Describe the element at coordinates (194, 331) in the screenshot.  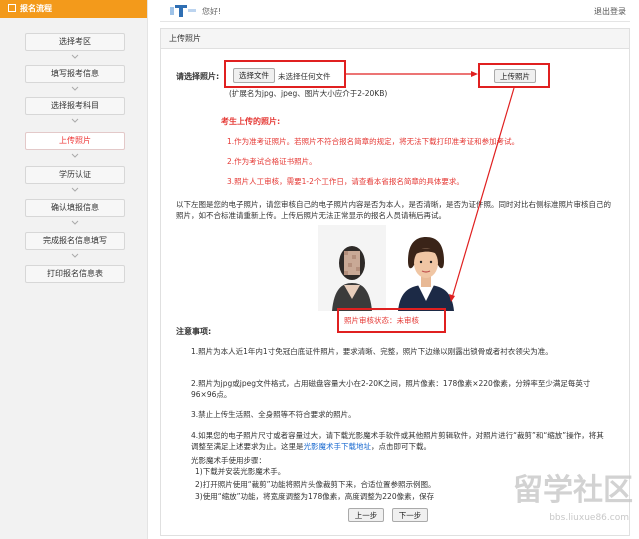
I see `notes-title: 注意事项:` at that location.